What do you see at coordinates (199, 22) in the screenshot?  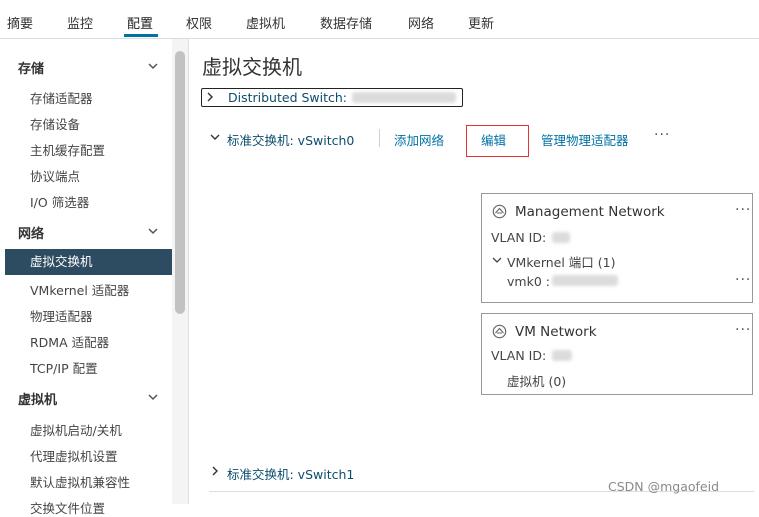 I see `tab-permissions: 权限` at bounding box center [199, 22].